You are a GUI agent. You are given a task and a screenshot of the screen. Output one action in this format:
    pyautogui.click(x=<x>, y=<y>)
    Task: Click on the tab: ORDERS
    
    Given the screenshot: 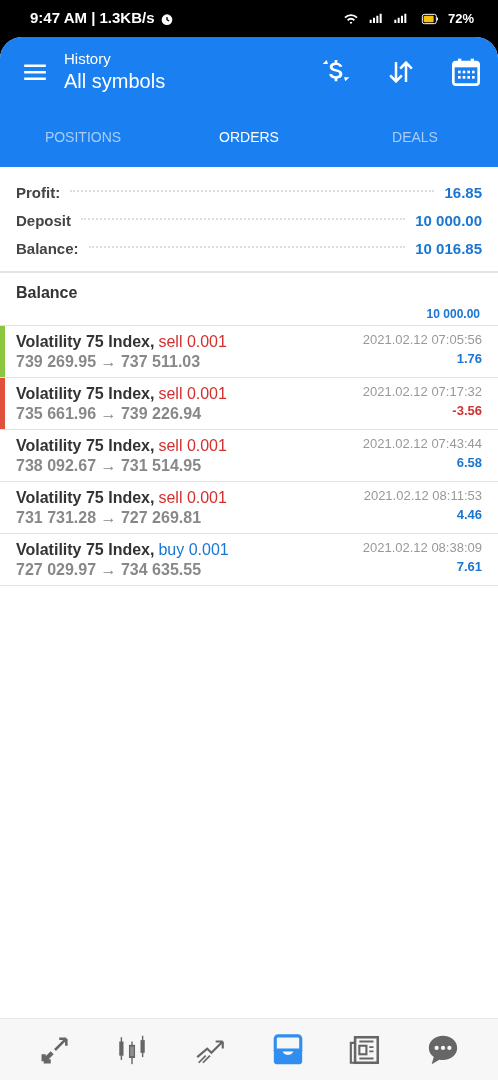 What is the action you would take?
    pyautogui.click(x=249, y=137)
    